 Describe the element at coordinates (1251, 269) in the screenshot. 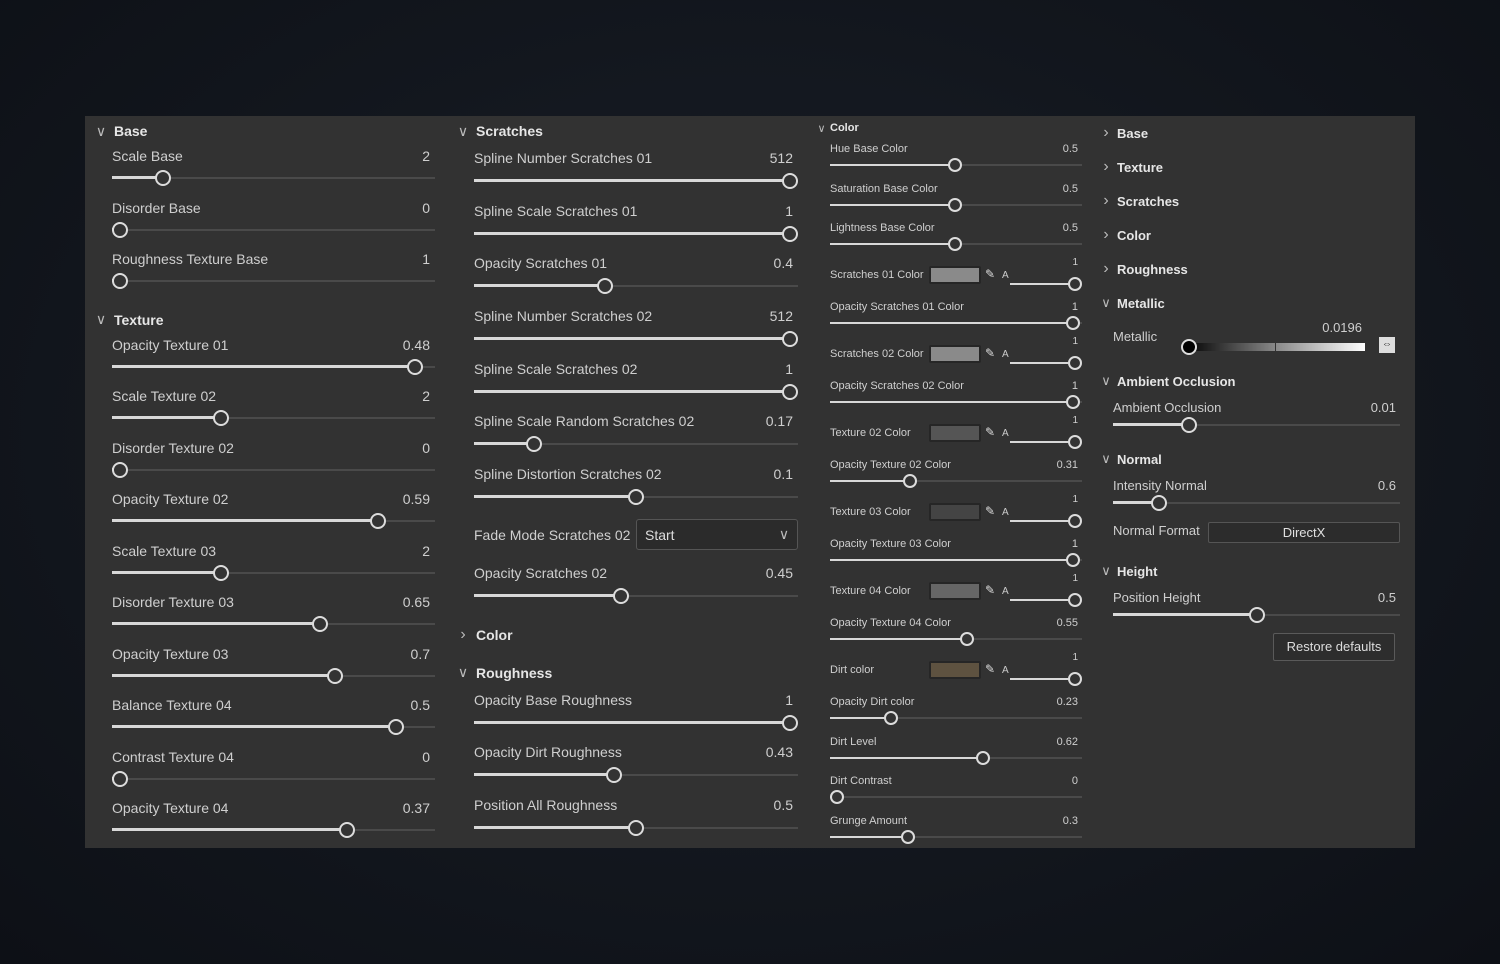

I see `section-header-roughness: › Roughness` at that location.